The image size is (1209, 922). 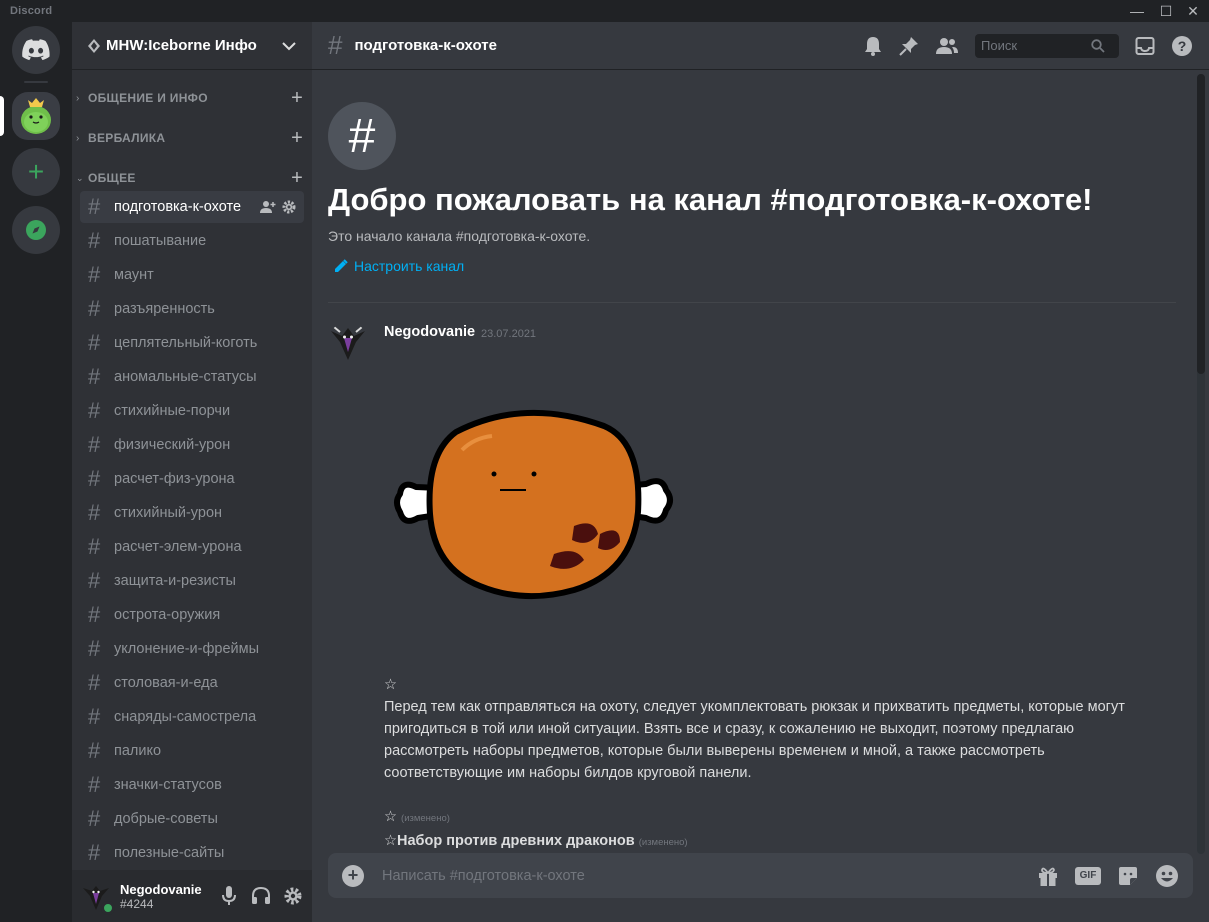 What do you see at coordinates (362, 136) in the screenshot?
I see `channel-hash-icon: #` at bounding box center [362, 136].